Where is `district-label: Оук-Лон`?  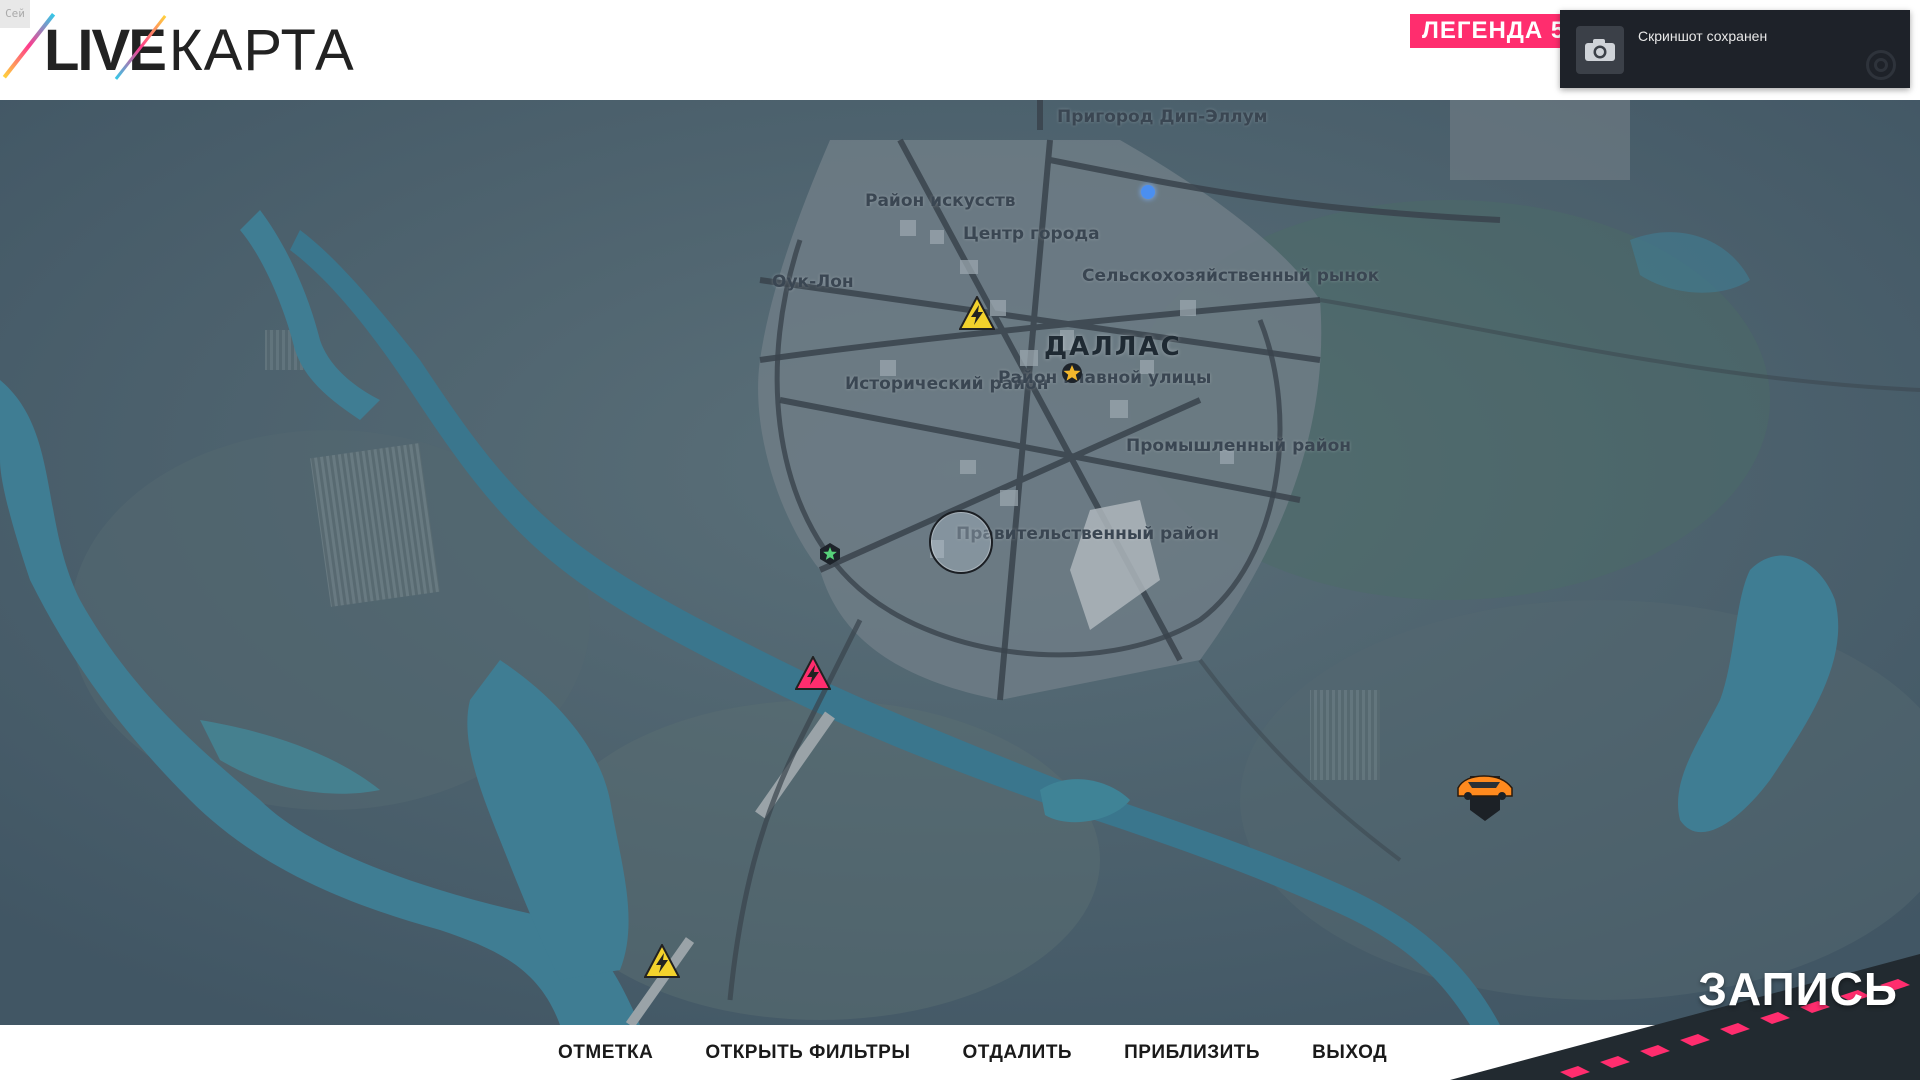 district-label: Оук-Лон is located at coordinates (813, 282).